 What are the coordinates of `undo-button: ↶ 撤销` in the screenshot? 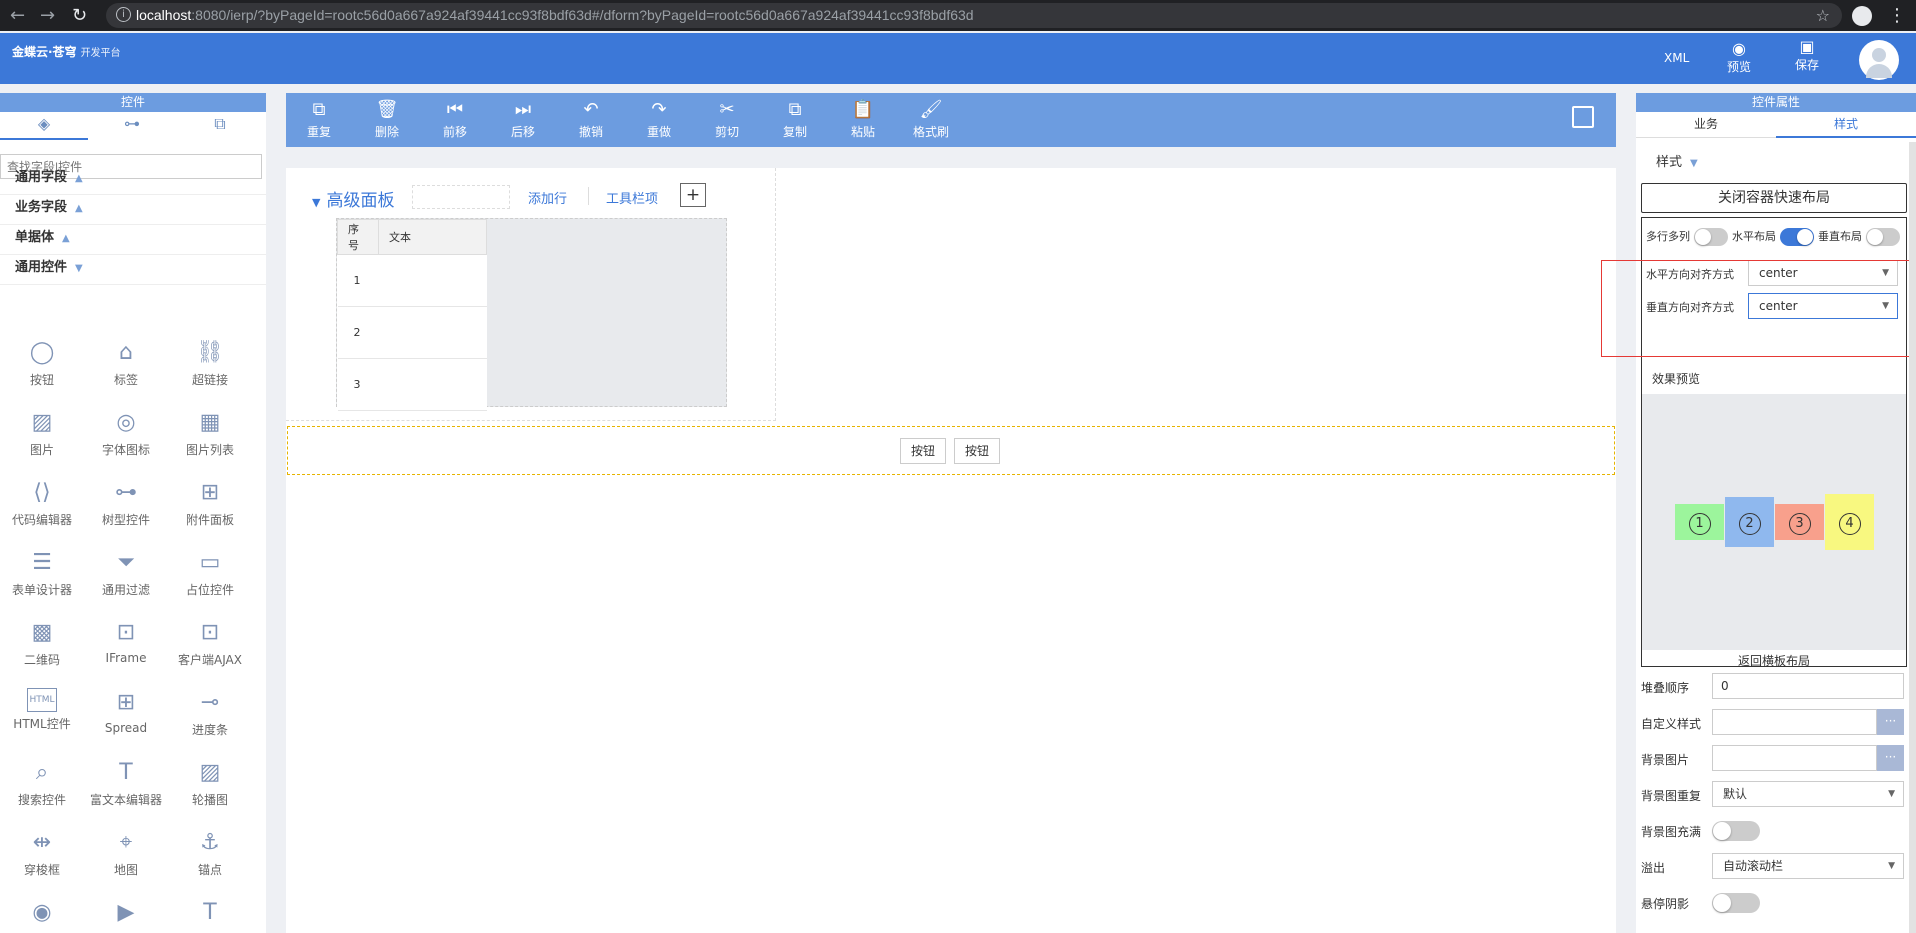 It's located at (591, 119).